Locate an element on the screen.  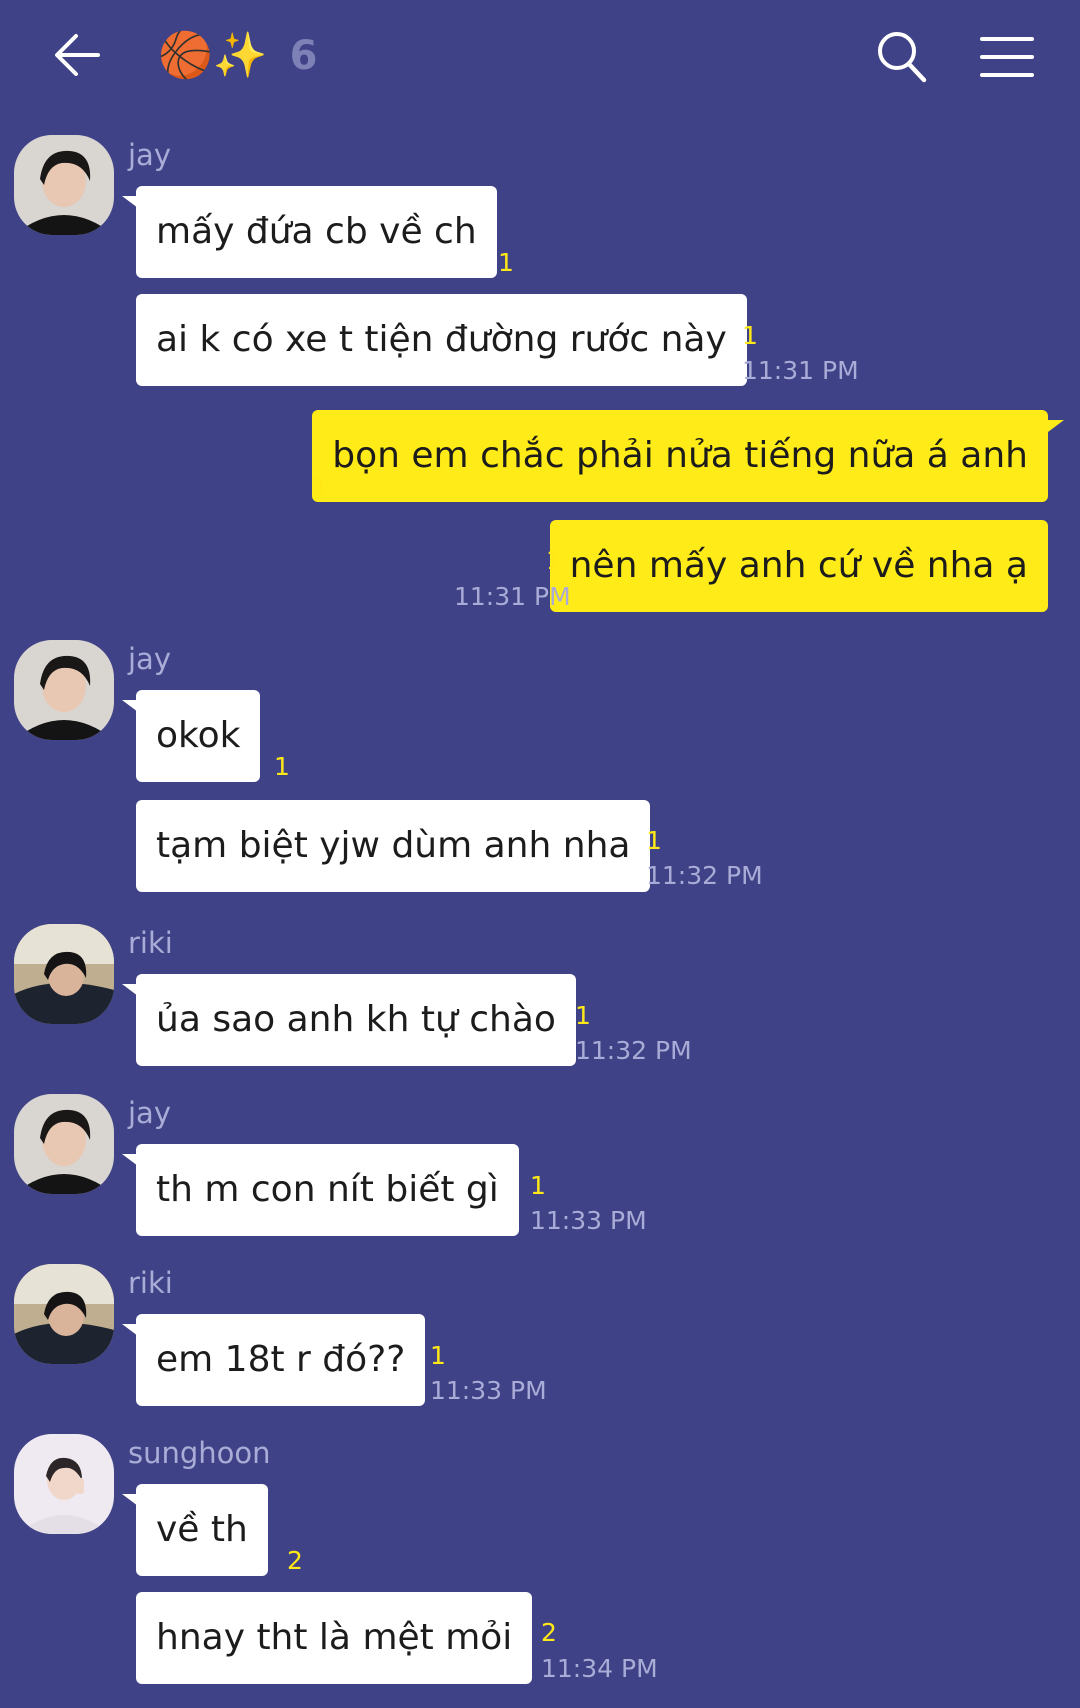
message-bubble: th m con nít biết gì is located at coordinates (327, 1190).